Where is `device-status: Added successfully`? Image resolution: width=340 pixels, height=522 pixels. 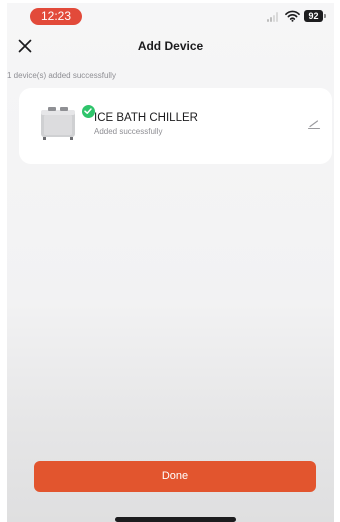
device-status: Added successfully is located at coordinates (128, 131).